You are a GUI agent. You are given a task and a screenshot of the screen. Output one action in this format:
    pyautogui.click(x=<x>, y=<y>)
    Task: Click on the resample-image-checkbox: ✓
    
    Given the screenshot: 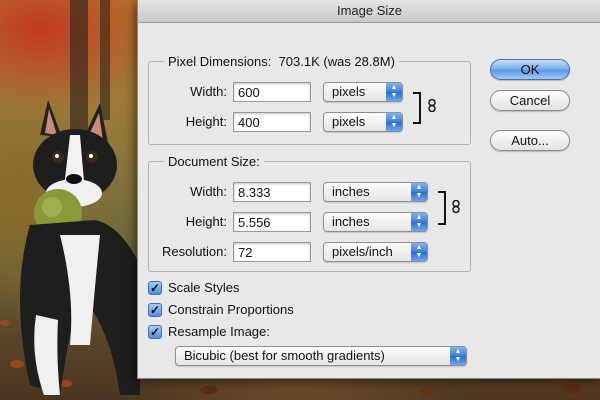 What is the action you would take?
    pyautogui.click(x=155, y=332)
    